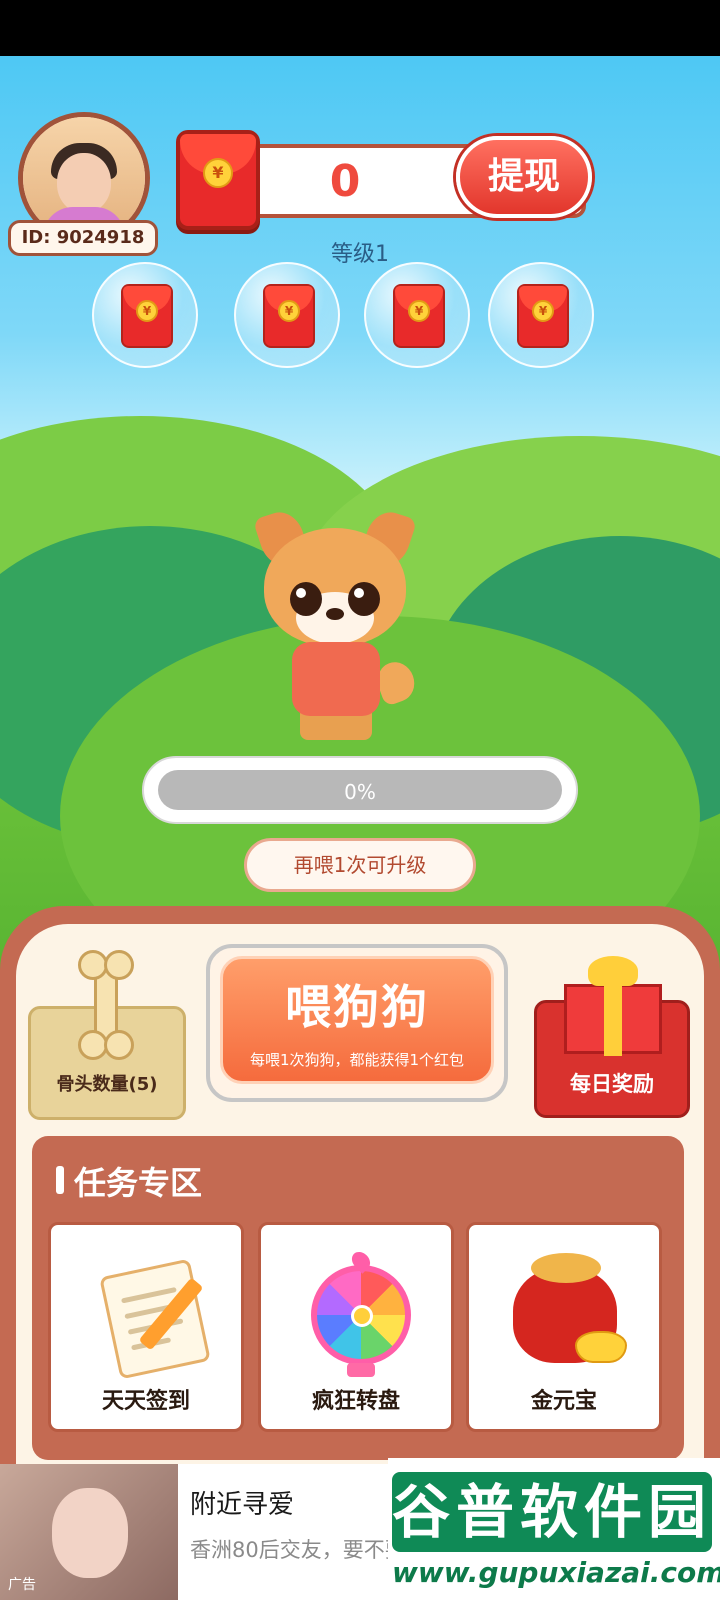 The image size is (720, 1600). Describe the element at coordinates (138, 1183) in the screenshot. I see `task-zone-title: 任务专区` at that location.